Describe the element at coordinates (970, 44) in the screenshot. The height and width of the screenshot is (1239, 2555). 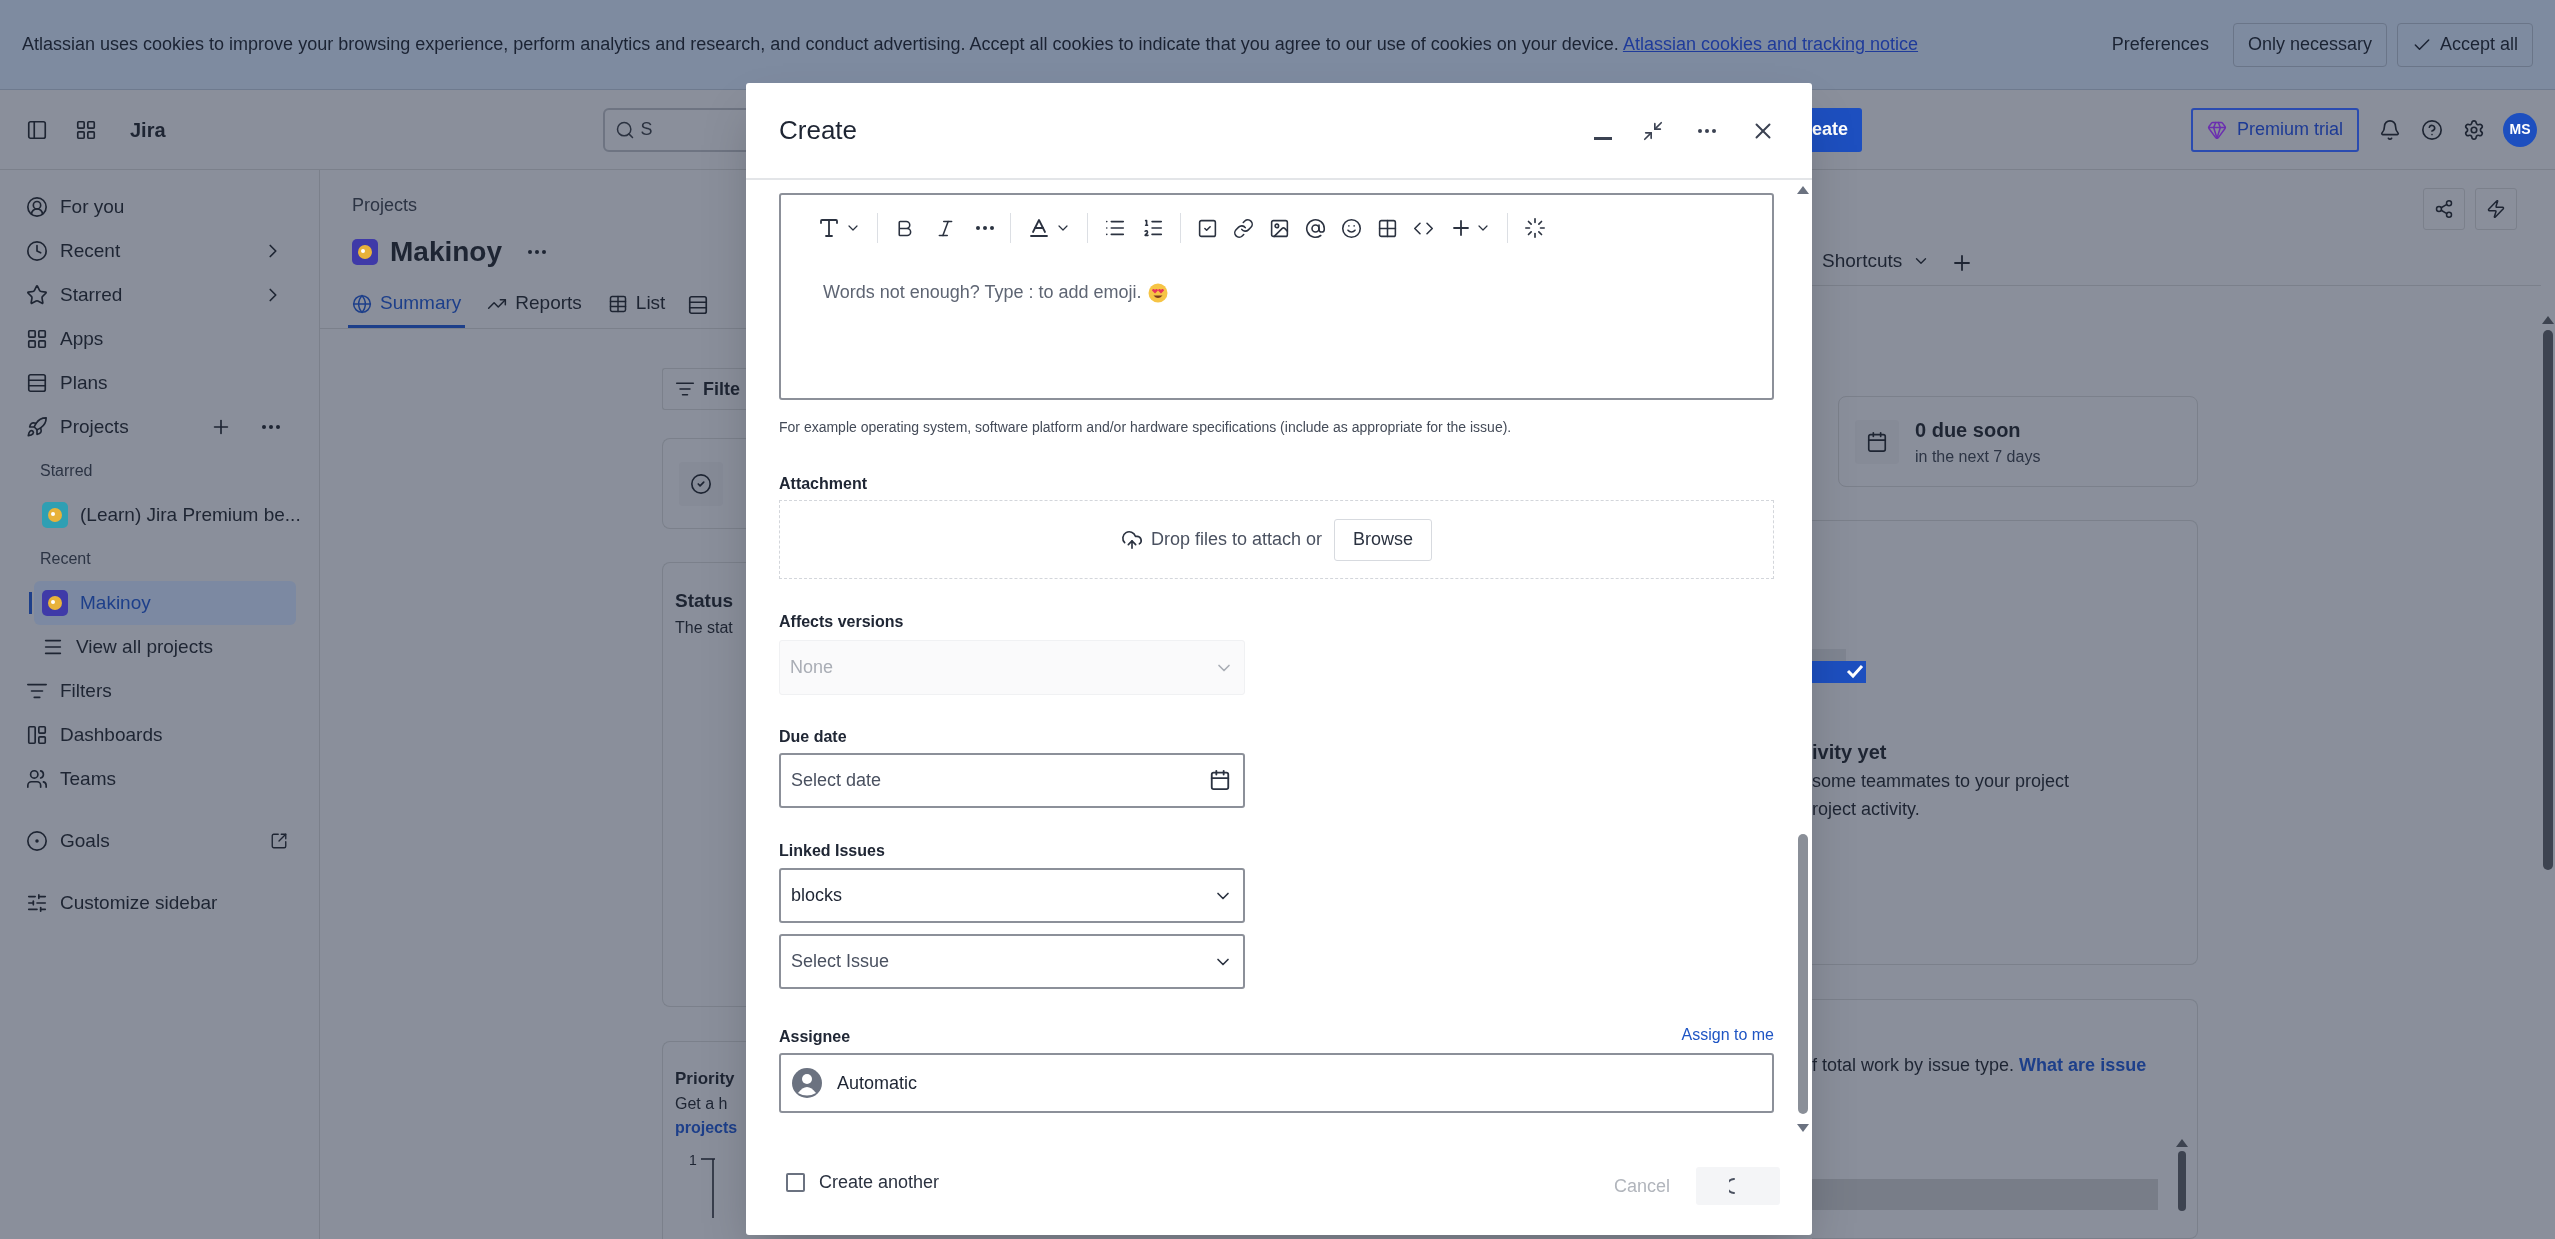
I see `cookie-message: Atlassian uses cookies to improve your browsing experience, perform analytics and research, and conduct advertising. Accept all cookies to indicate that you agree to our use of cookies on your device. Atlassian cookies and tracking notice` at that location.